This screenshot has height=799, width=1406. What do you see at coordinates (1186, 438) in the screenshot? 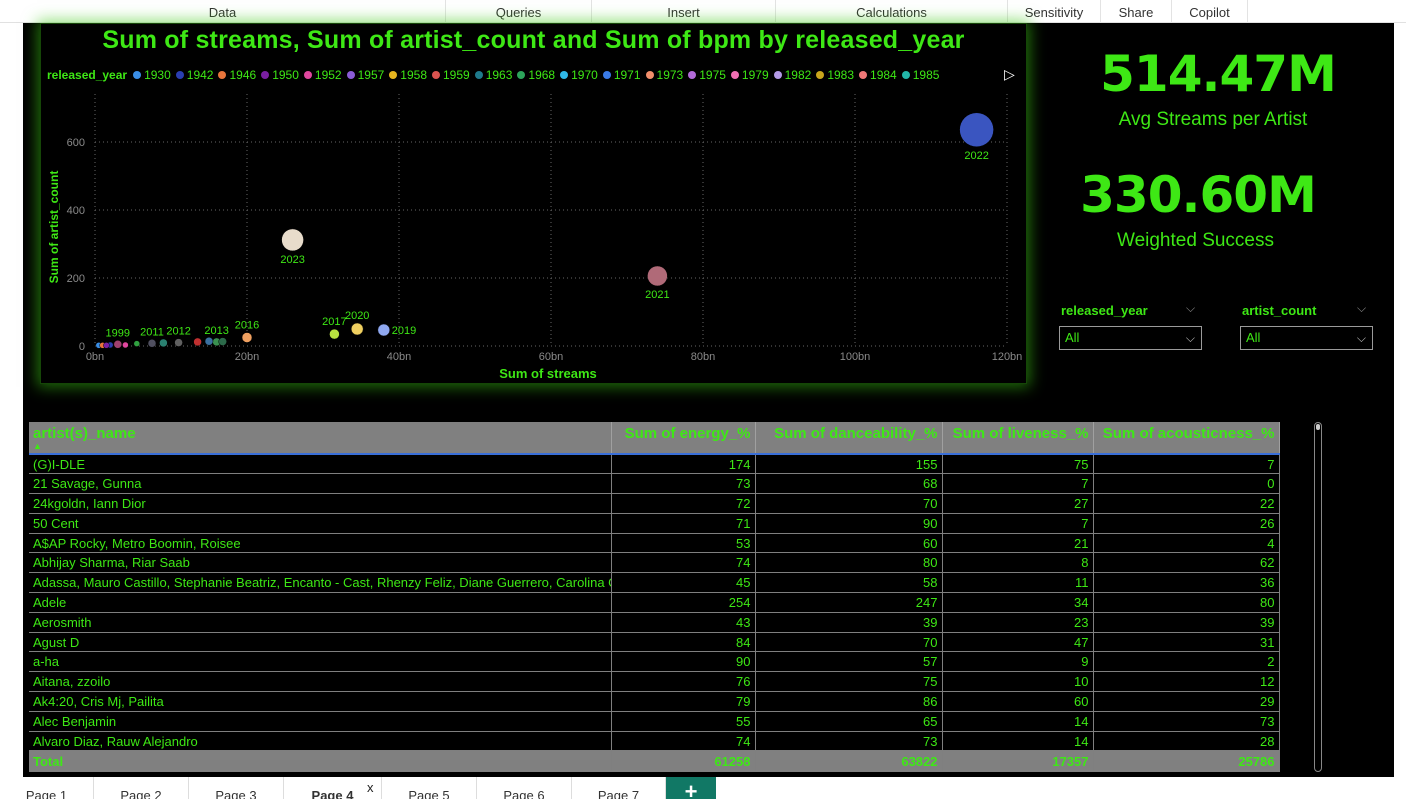
I see `column-header-acousticness: Sum of acousticness_%` at bounding box center [1186, 438].